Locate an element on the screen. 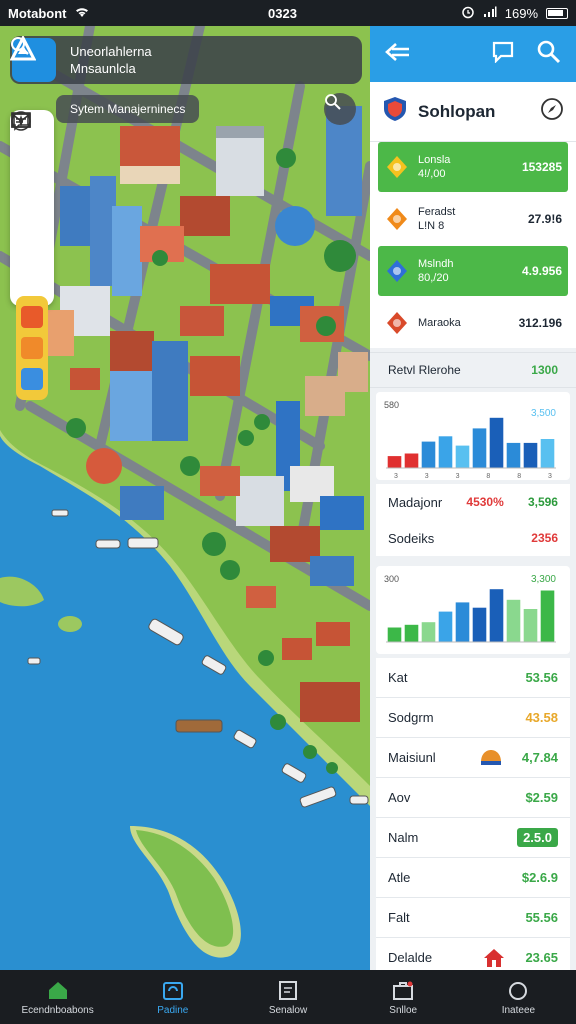  section-header: Retvl Rlerohe 1300 is located at coordinates (473, 370).